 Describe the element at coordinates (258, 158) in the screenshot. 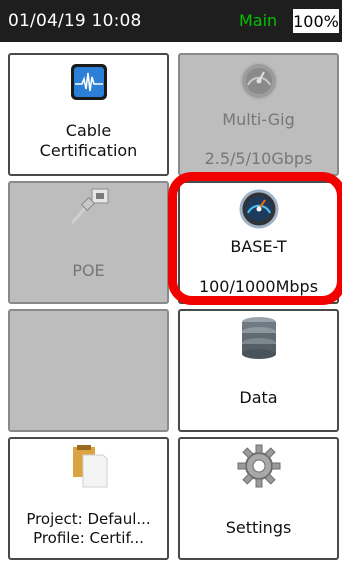

I see `tile-label-line2: 2.5/5/10Gbps` at that location.